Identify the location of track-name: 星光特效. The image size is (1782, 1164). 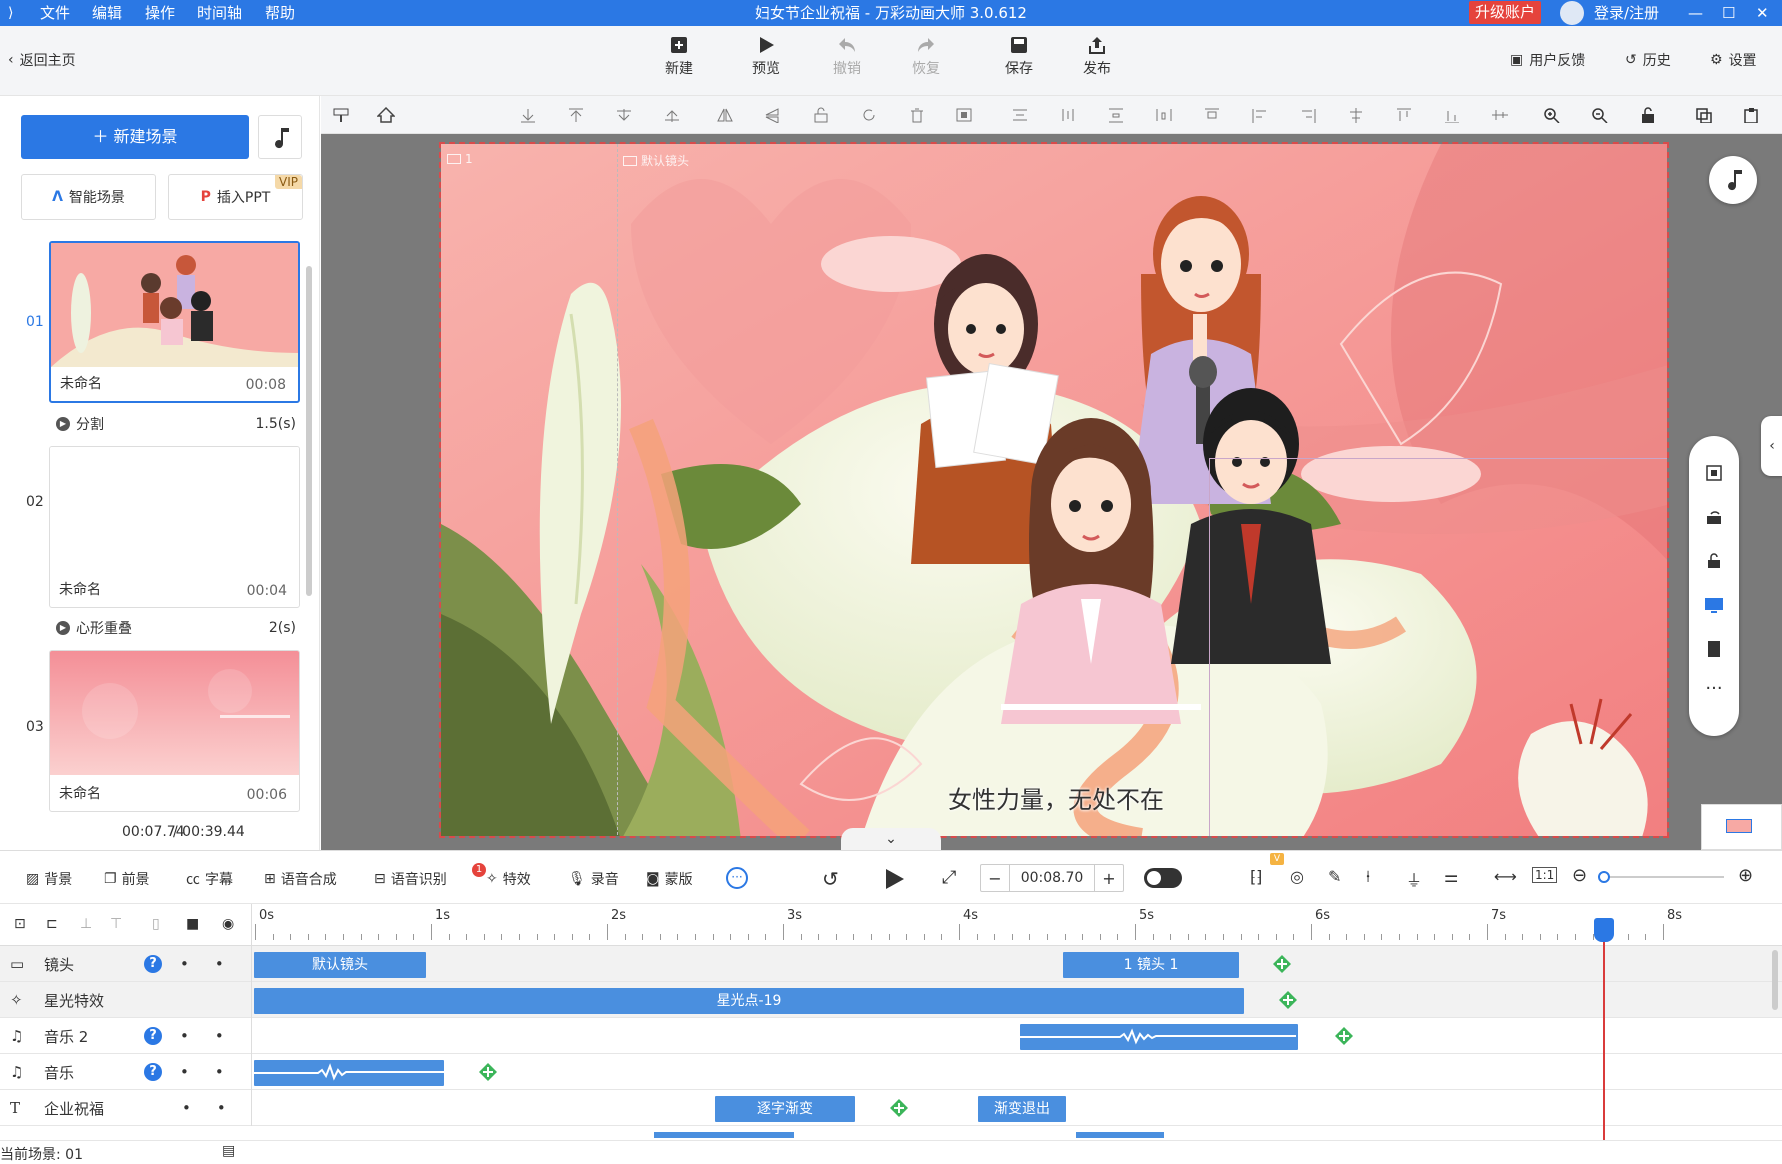
(94, 1000).